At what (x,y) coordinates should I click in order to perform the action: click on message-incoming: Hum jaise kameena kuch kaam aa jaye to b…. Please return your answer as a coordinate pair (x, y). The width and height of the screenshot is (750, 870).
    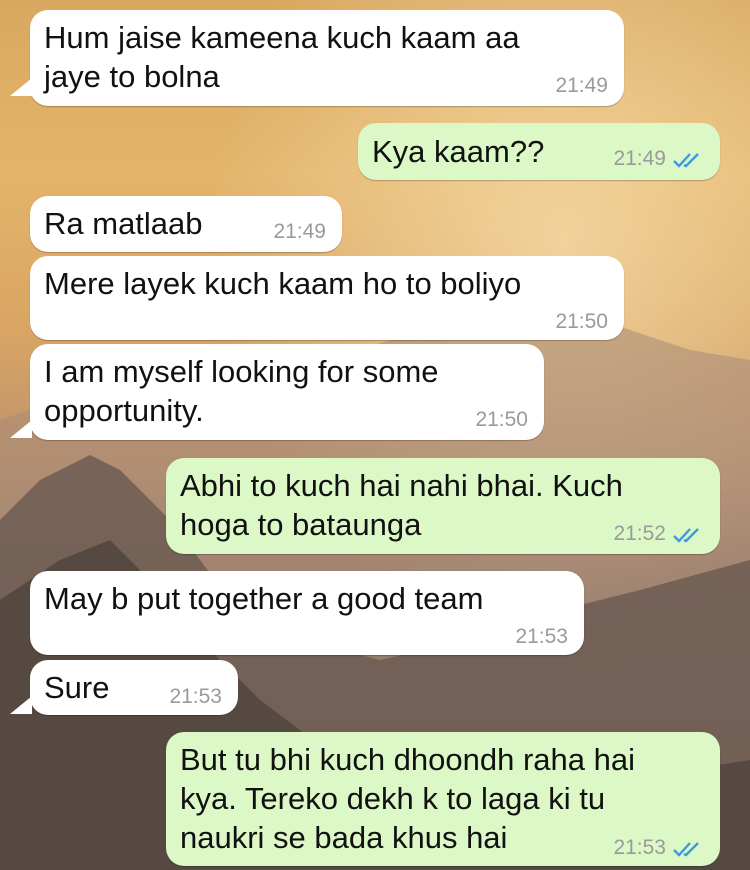
    Looking at the image, I should click on (327, 58).